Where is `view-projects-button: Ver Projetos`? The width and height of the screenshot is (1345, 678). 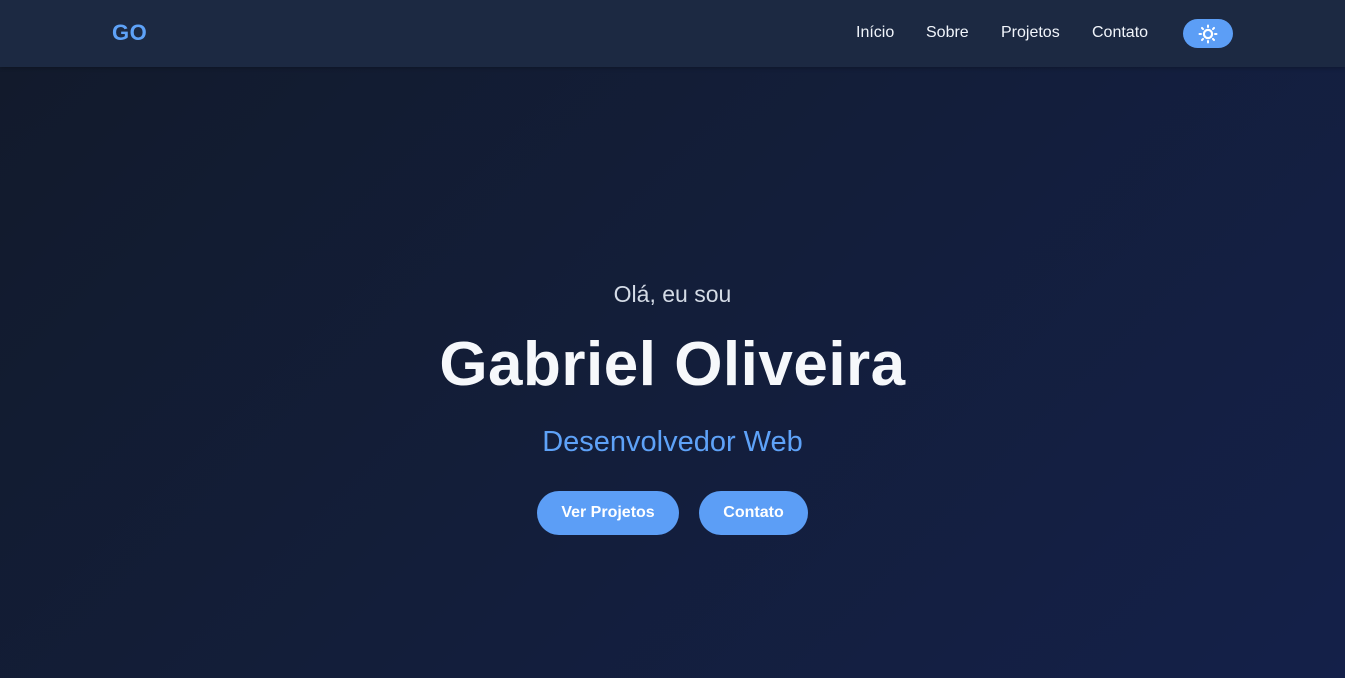 view-projects-button: Ver Projetos is located at coordinates (608, 513).